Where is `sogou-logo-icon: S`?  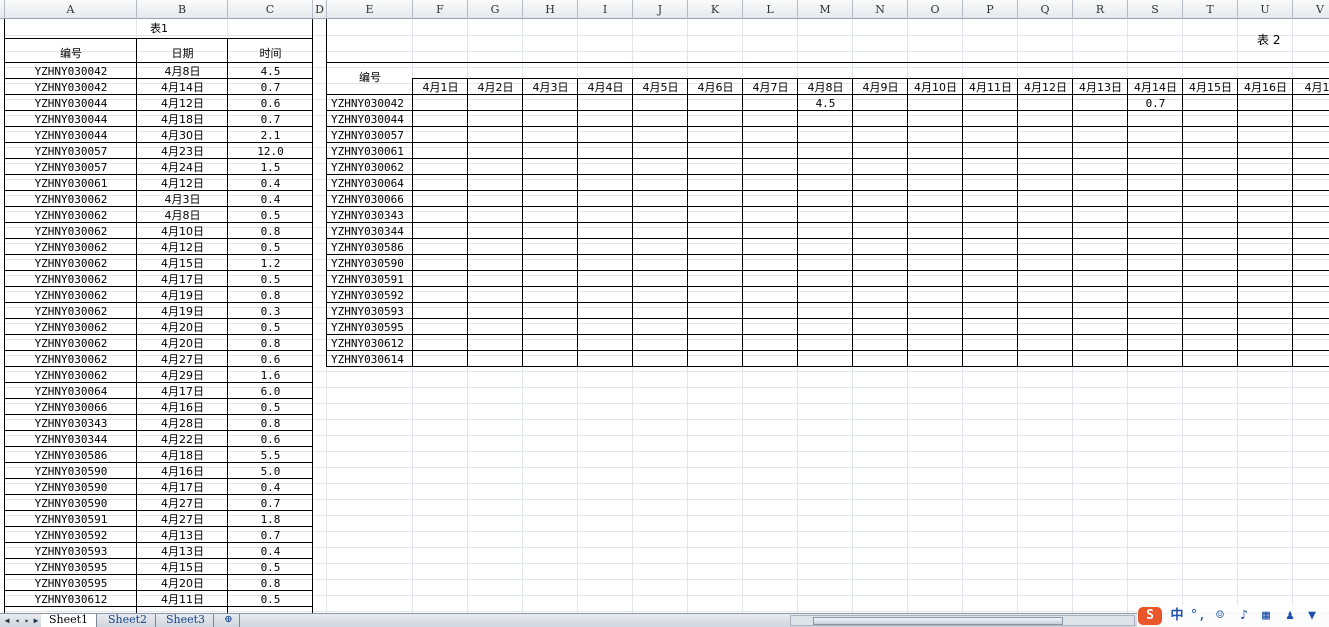
sogou-logo-icon: S is located at coordinates (1150, 616).